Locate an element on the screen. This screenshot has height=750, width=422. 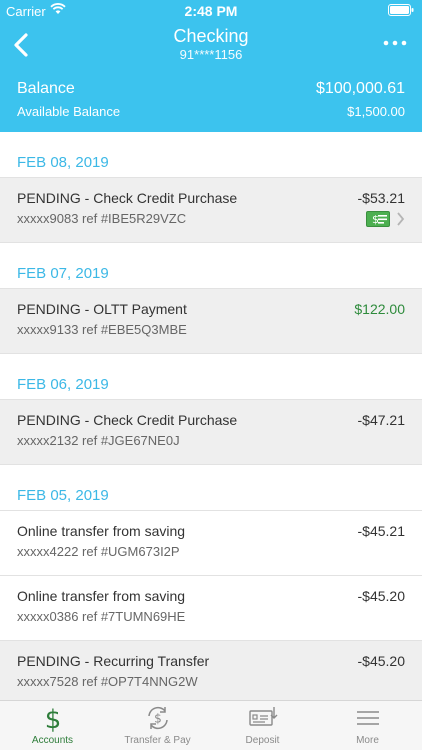
date-header: FEB 07, 2019 is located at coordinates (211, 266).